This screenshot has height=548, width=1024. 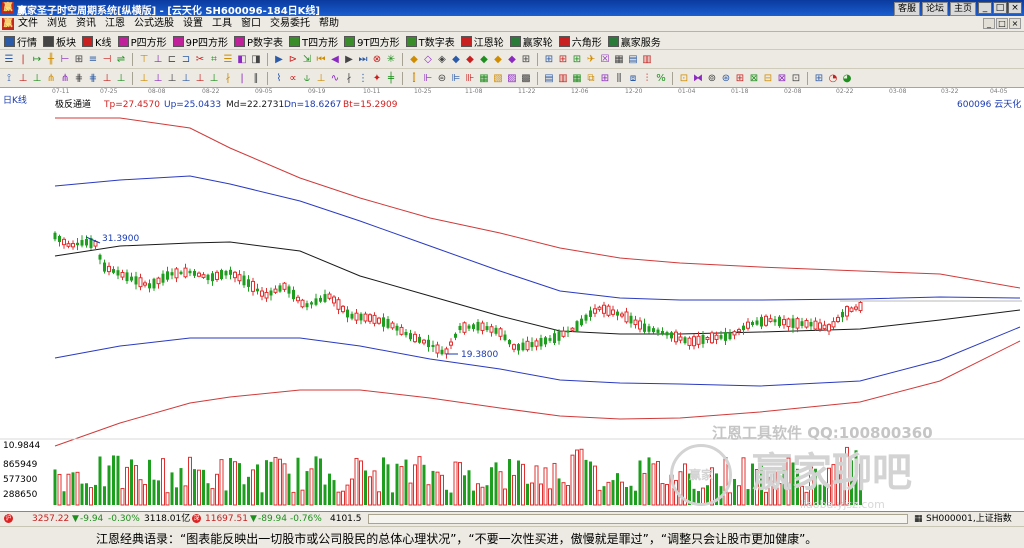 What do you see at coordinates (349, 79) in the screenshot?
I see `analysis-tool-icon: ∤` at bounding box center [349, 79].